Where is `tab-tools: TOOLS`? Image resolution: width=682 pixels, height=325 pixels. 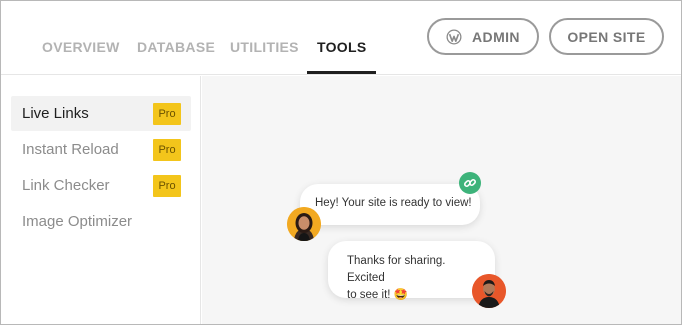
tab-tools: TOOLS is located at coordinates (341, 47).